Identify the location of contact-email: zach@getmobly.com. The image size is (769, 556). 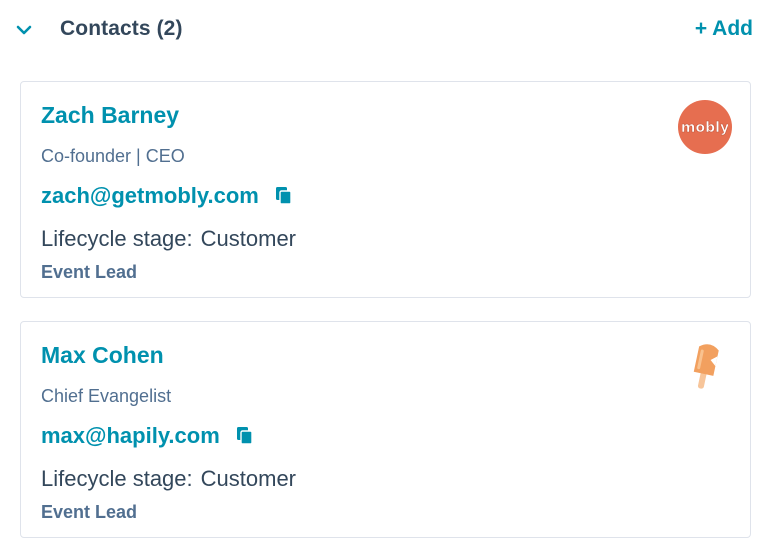
(150, 196).